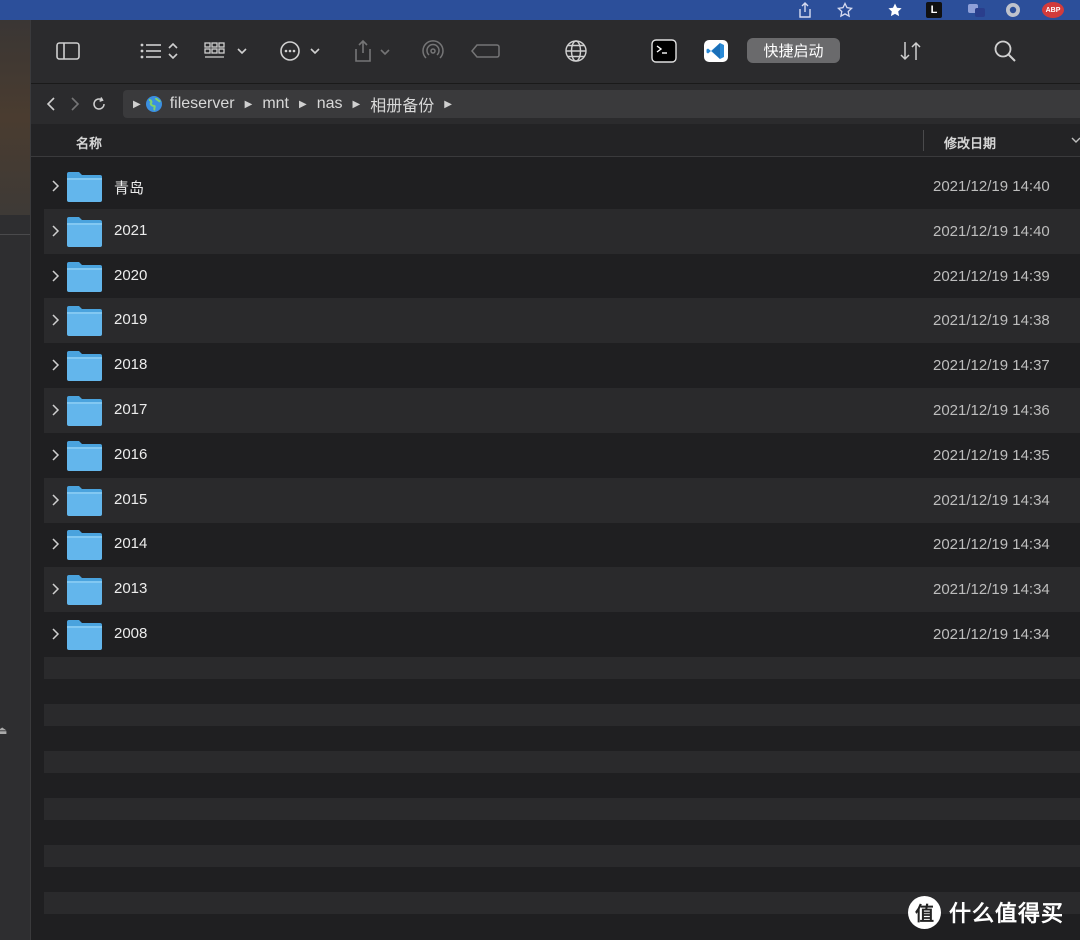 This screenshot has width=1080, height=940. I want to click on file-row-6: 2016 2021/12/19 14:35, so click(562, 455).